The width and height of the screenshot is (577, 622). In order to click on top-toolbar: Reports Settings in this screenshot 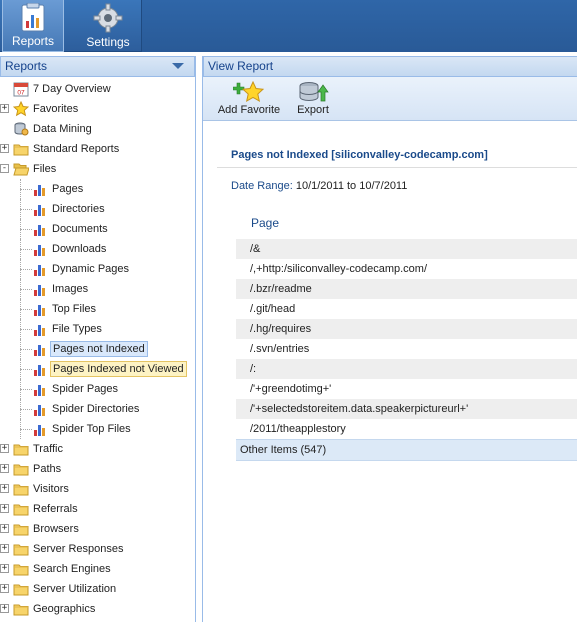, I will do `click(288, 26)`.